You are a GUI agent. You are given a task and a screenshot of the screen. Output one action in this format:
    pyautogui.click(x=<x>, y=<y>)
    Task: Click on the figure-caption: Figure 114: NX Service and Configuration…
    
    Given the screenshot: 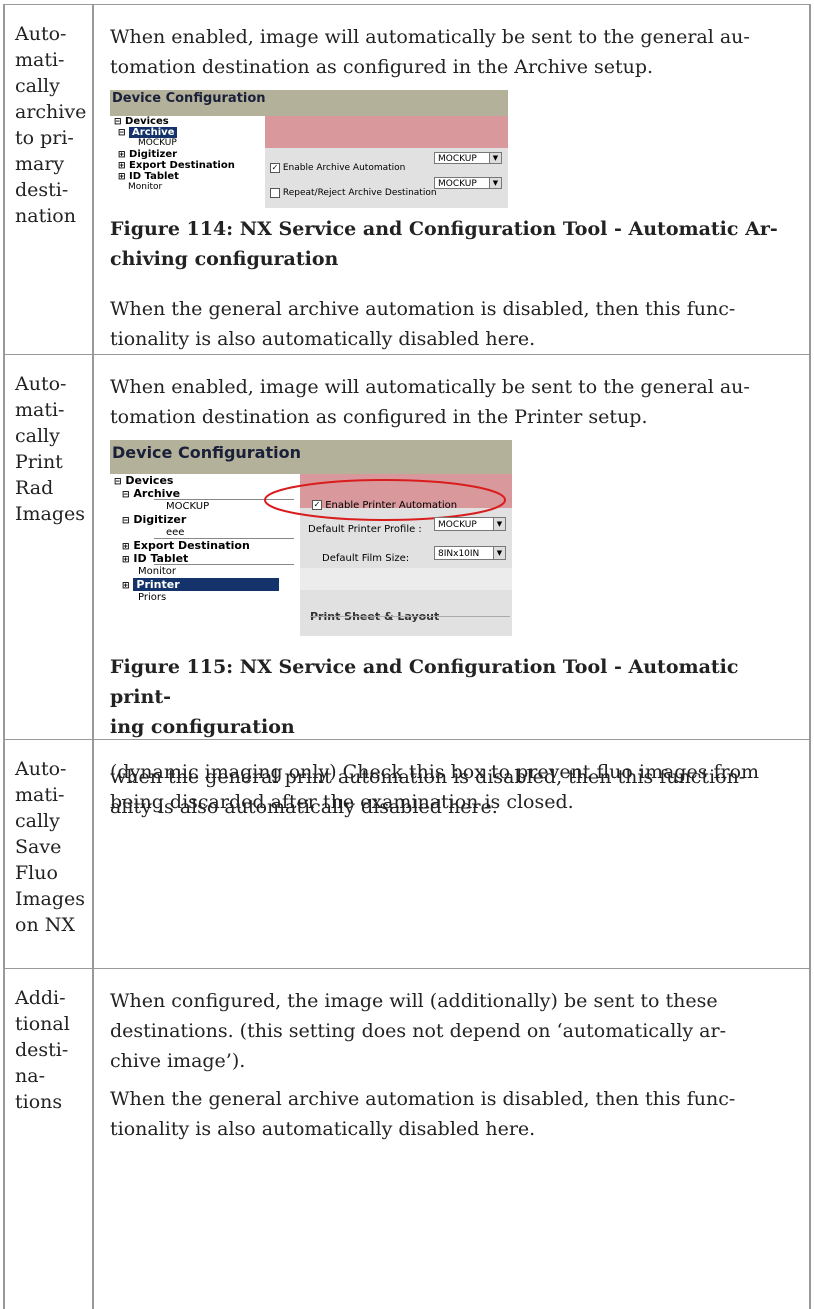 What is the action you would take?
    pyautogui.click(x=444, y=244)
    